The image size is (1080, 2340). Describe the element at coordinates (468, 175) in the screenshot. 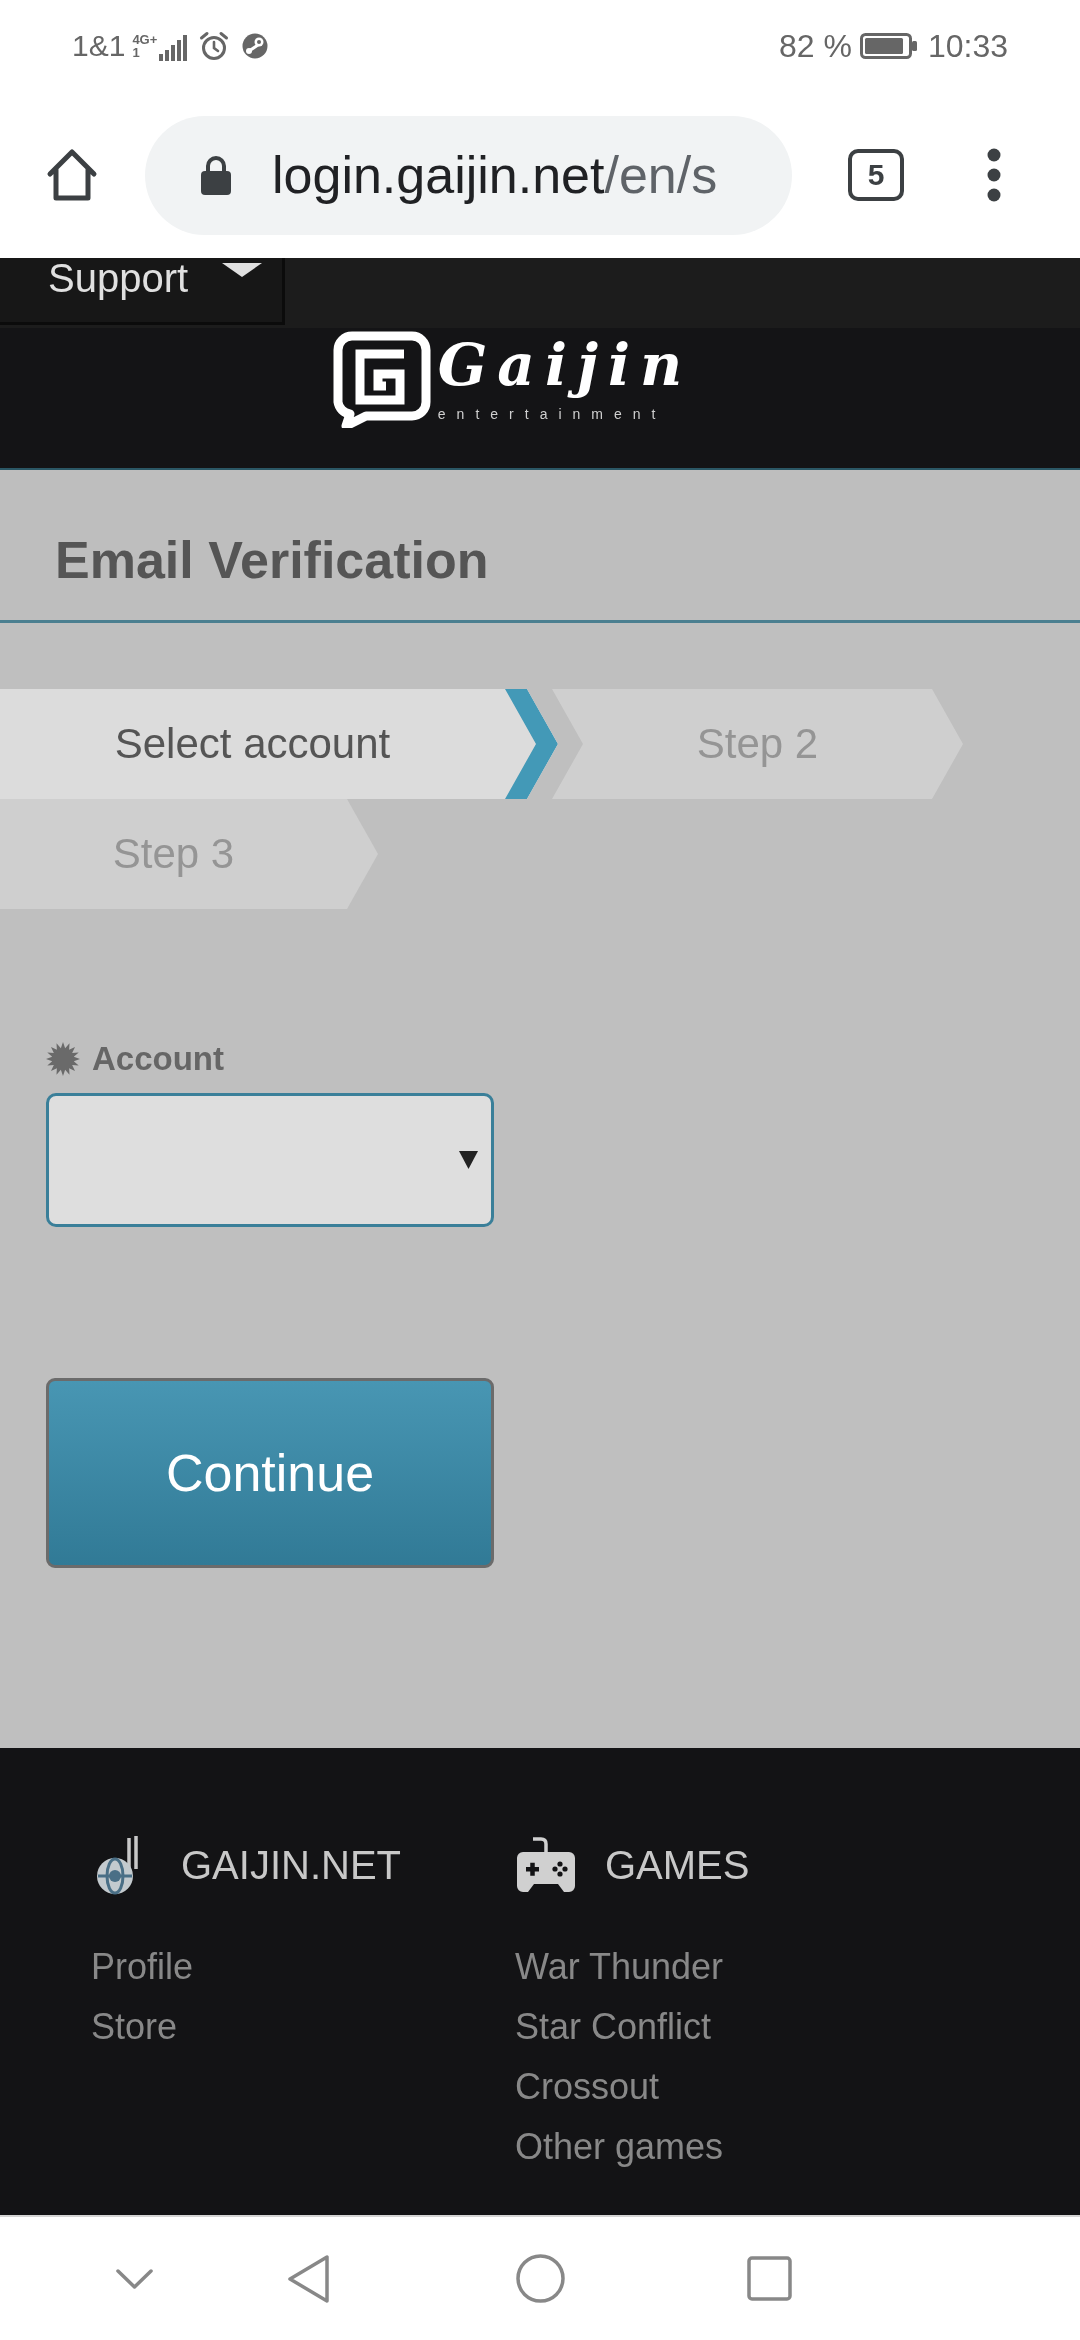

I see `address-bar: login.gaijin.net/en/s` at that location.